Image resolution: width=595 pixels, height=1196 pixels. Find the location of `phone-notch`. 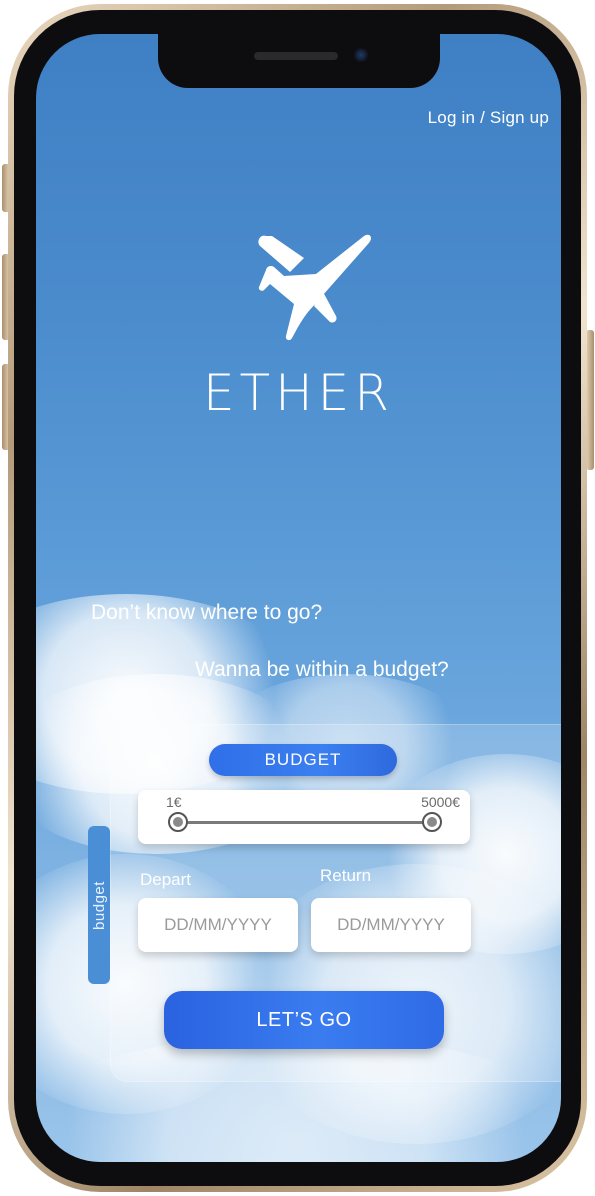

phone-notch is located at coordinates (298, 61).